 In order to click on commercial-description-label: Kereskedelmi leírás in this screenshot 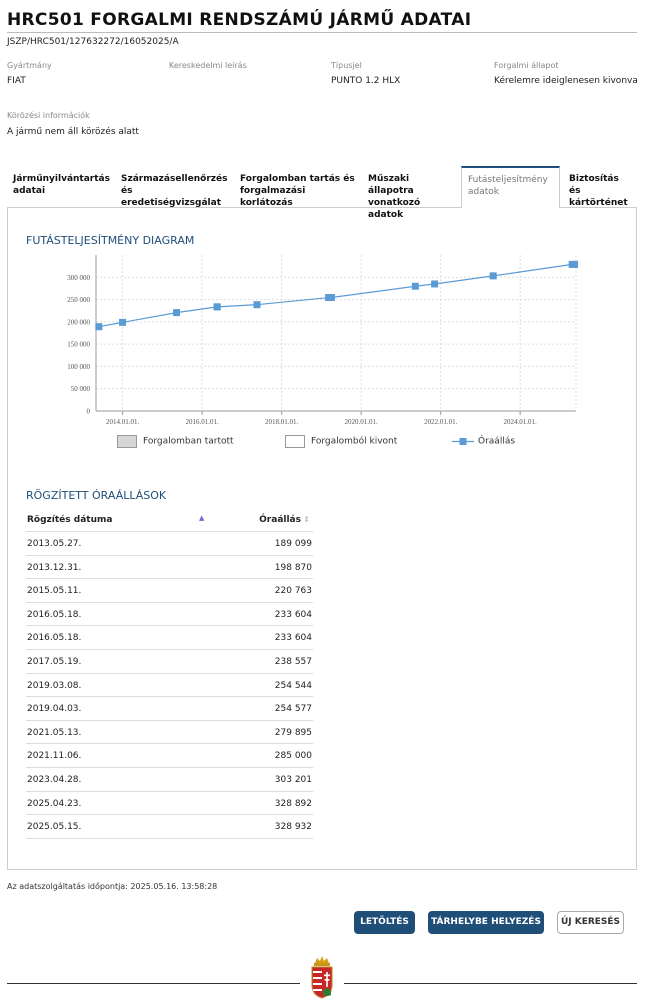, I will do `click(208, 65)`.